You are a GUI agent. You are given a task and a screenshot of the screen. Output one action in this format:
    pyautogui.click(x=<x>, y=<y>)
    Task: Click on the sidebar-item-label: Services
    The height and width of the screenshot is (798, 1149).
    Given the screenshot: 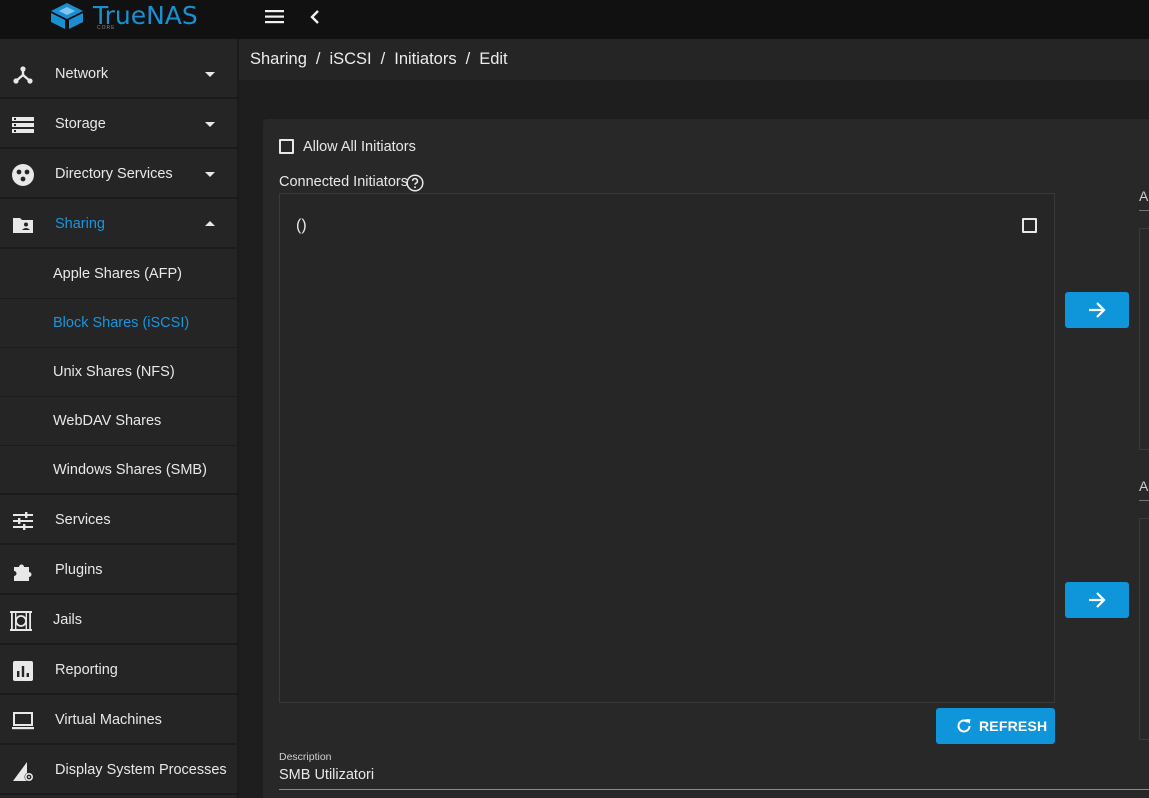 What is the action you would take?
    pyautogui.click(x=83, y=519)
    